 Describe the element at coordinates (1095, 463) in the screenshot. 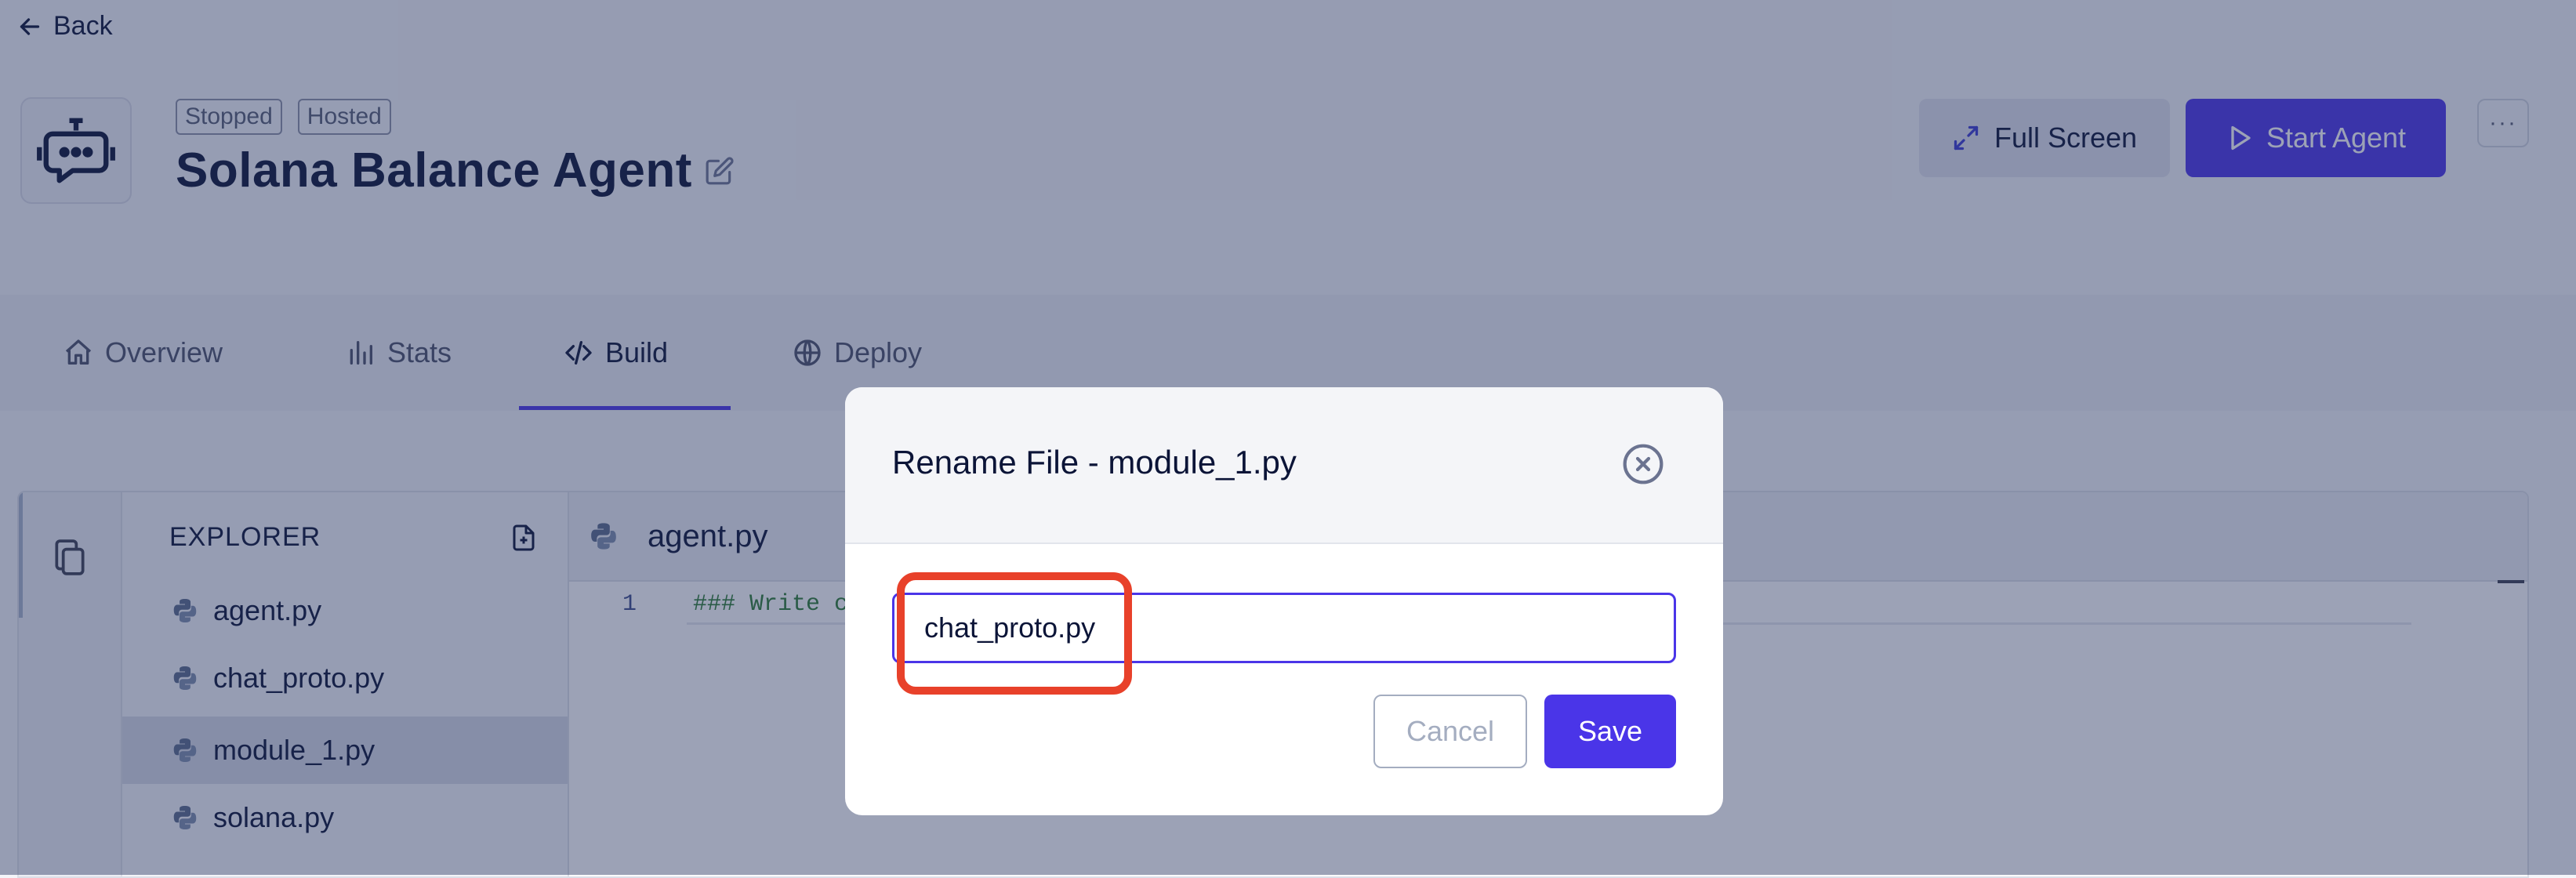

I see `dialog-title: Rename File - module_1.py` at that location.